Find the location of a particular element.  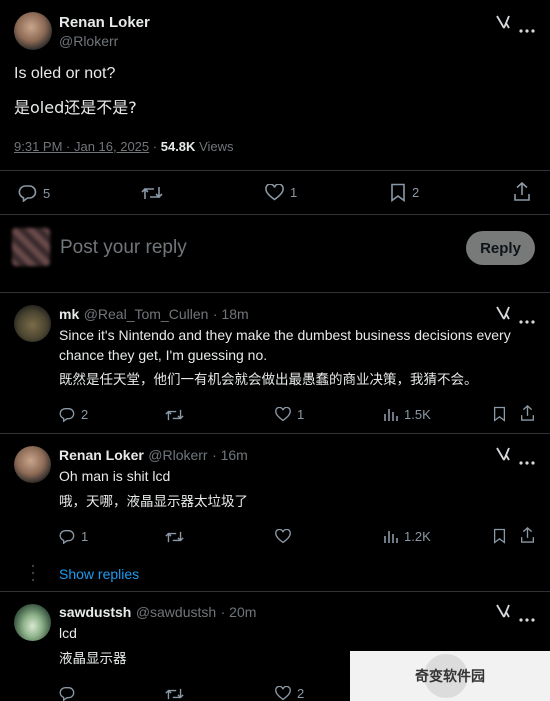

reply-header: Renan Loker @Rlokerr · 16m is located at coordinates (153, 456).